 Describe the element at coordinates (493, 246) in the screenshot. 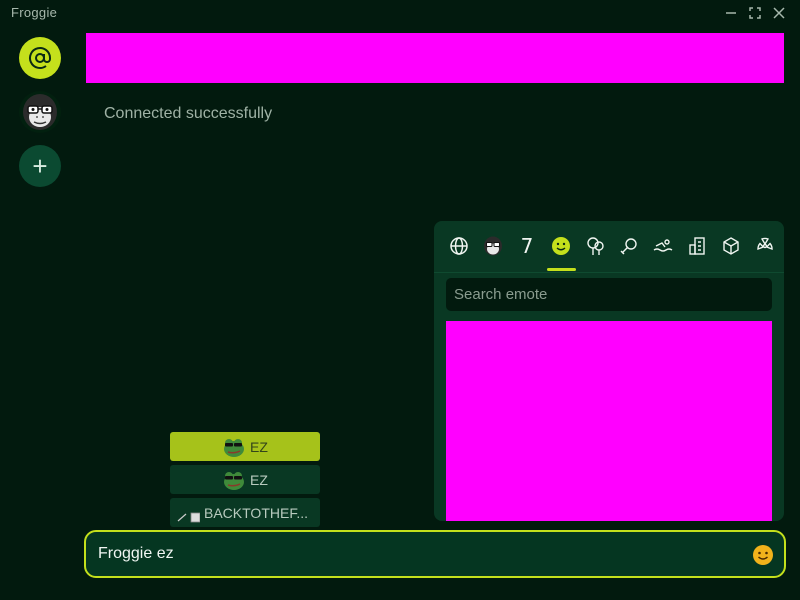

I see `gorilla-icon` at that location.